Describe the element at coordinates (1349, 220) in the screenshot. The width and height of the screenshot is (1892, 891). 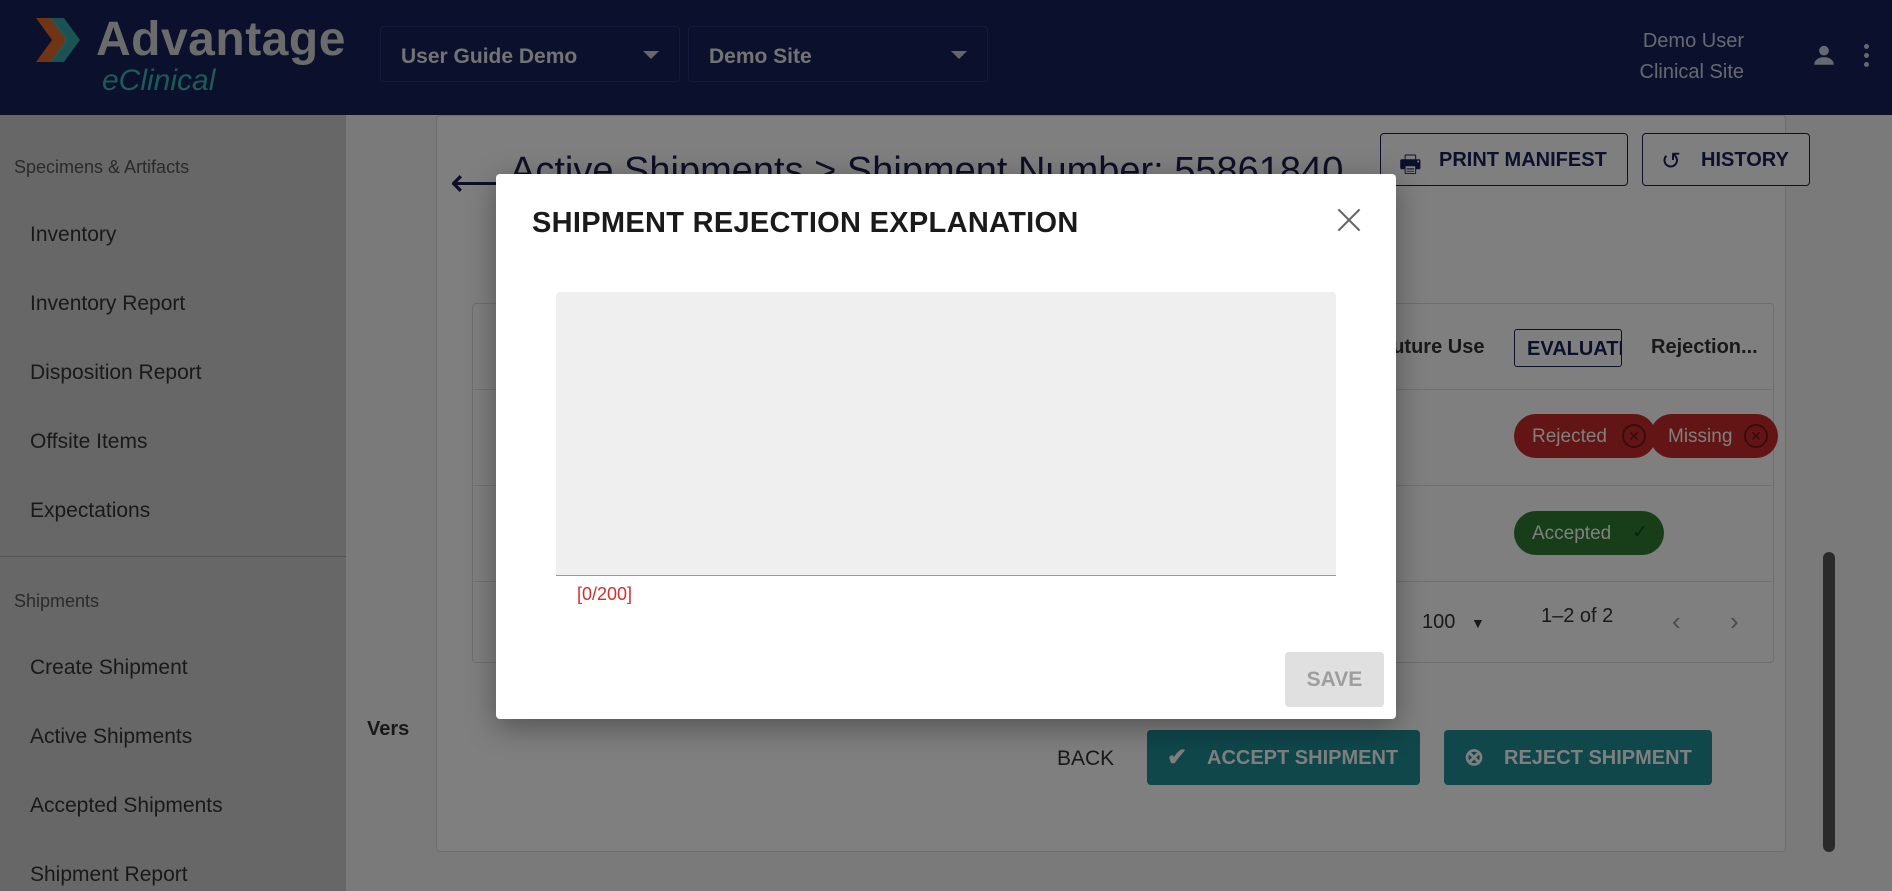
I see `close-icon` at that location.